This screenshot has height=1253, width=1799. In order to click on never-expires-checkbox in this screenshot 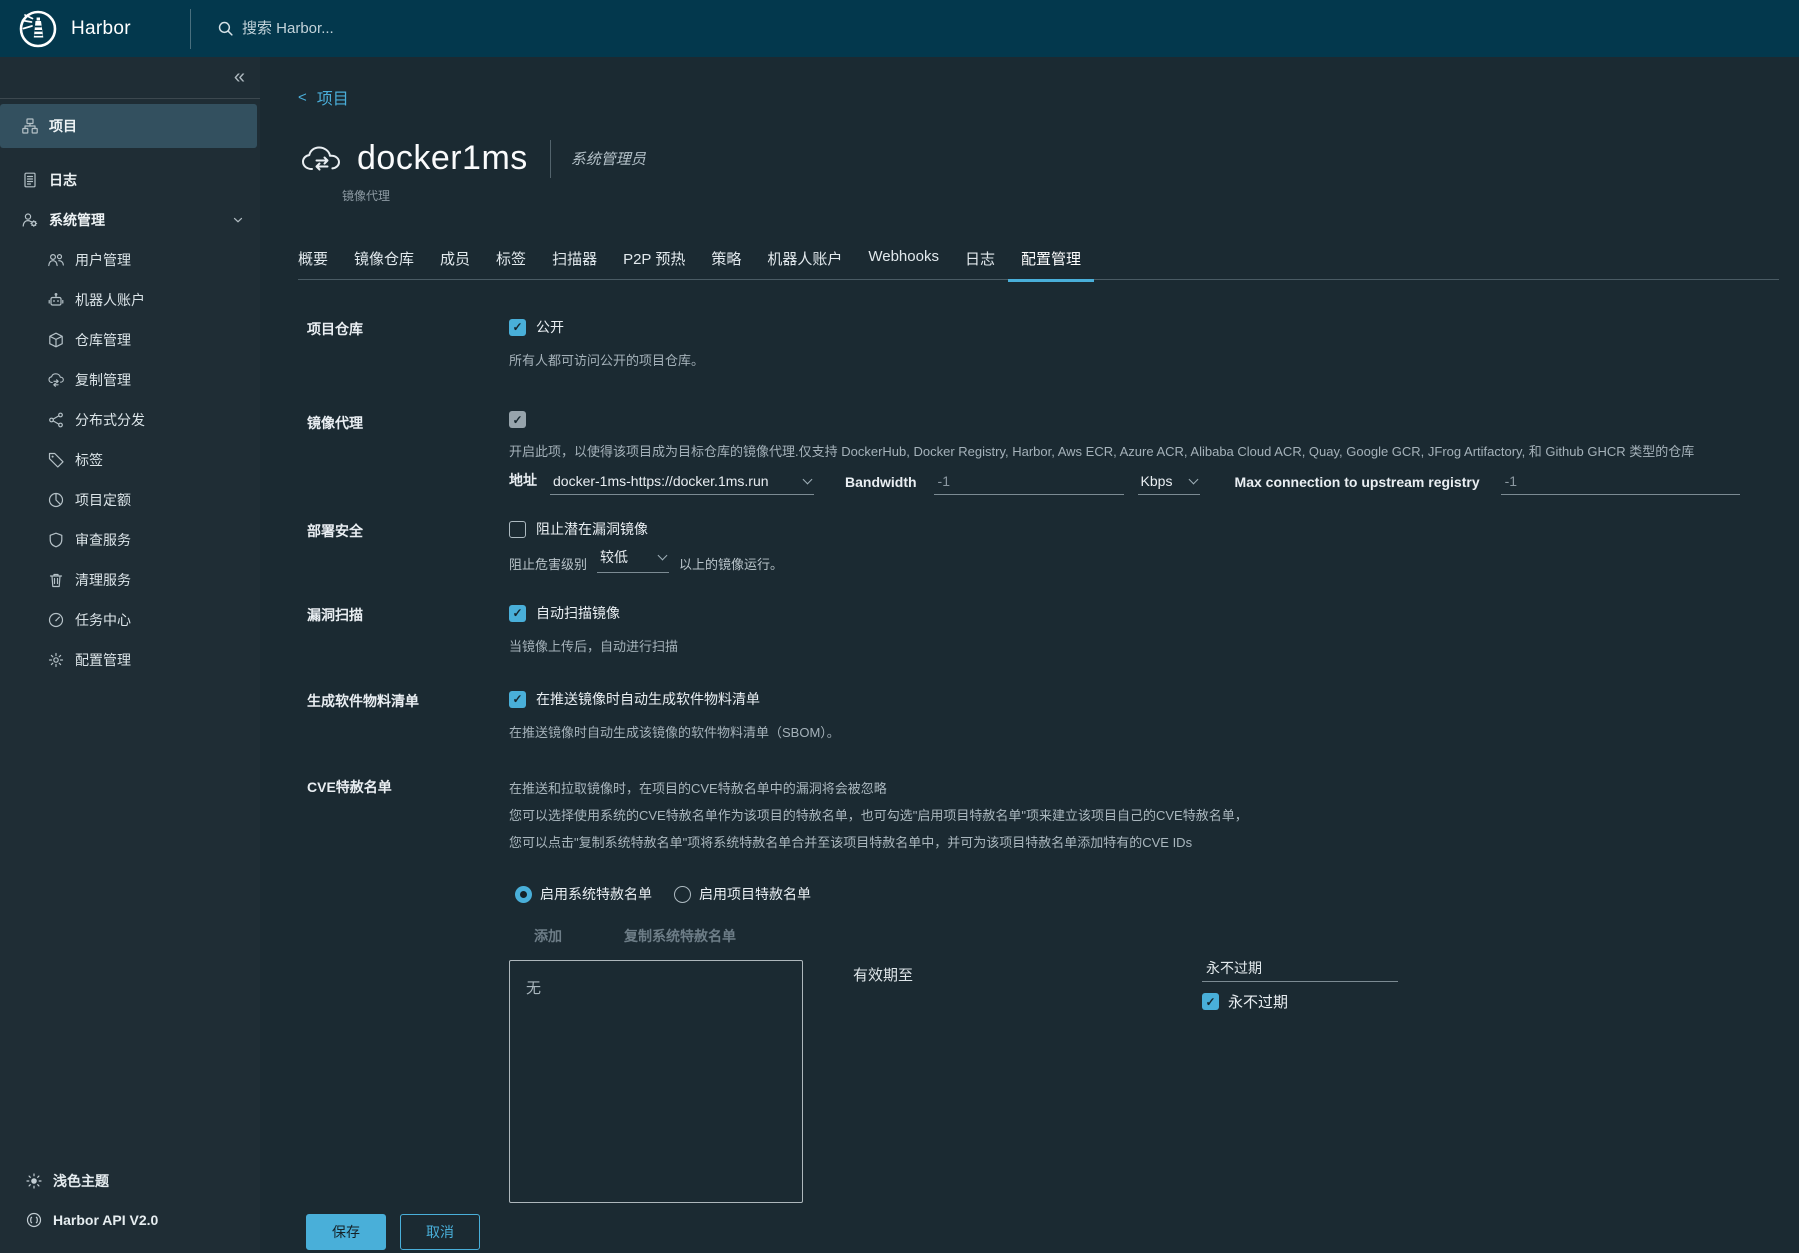, I will do `click(1211, 1001)`.